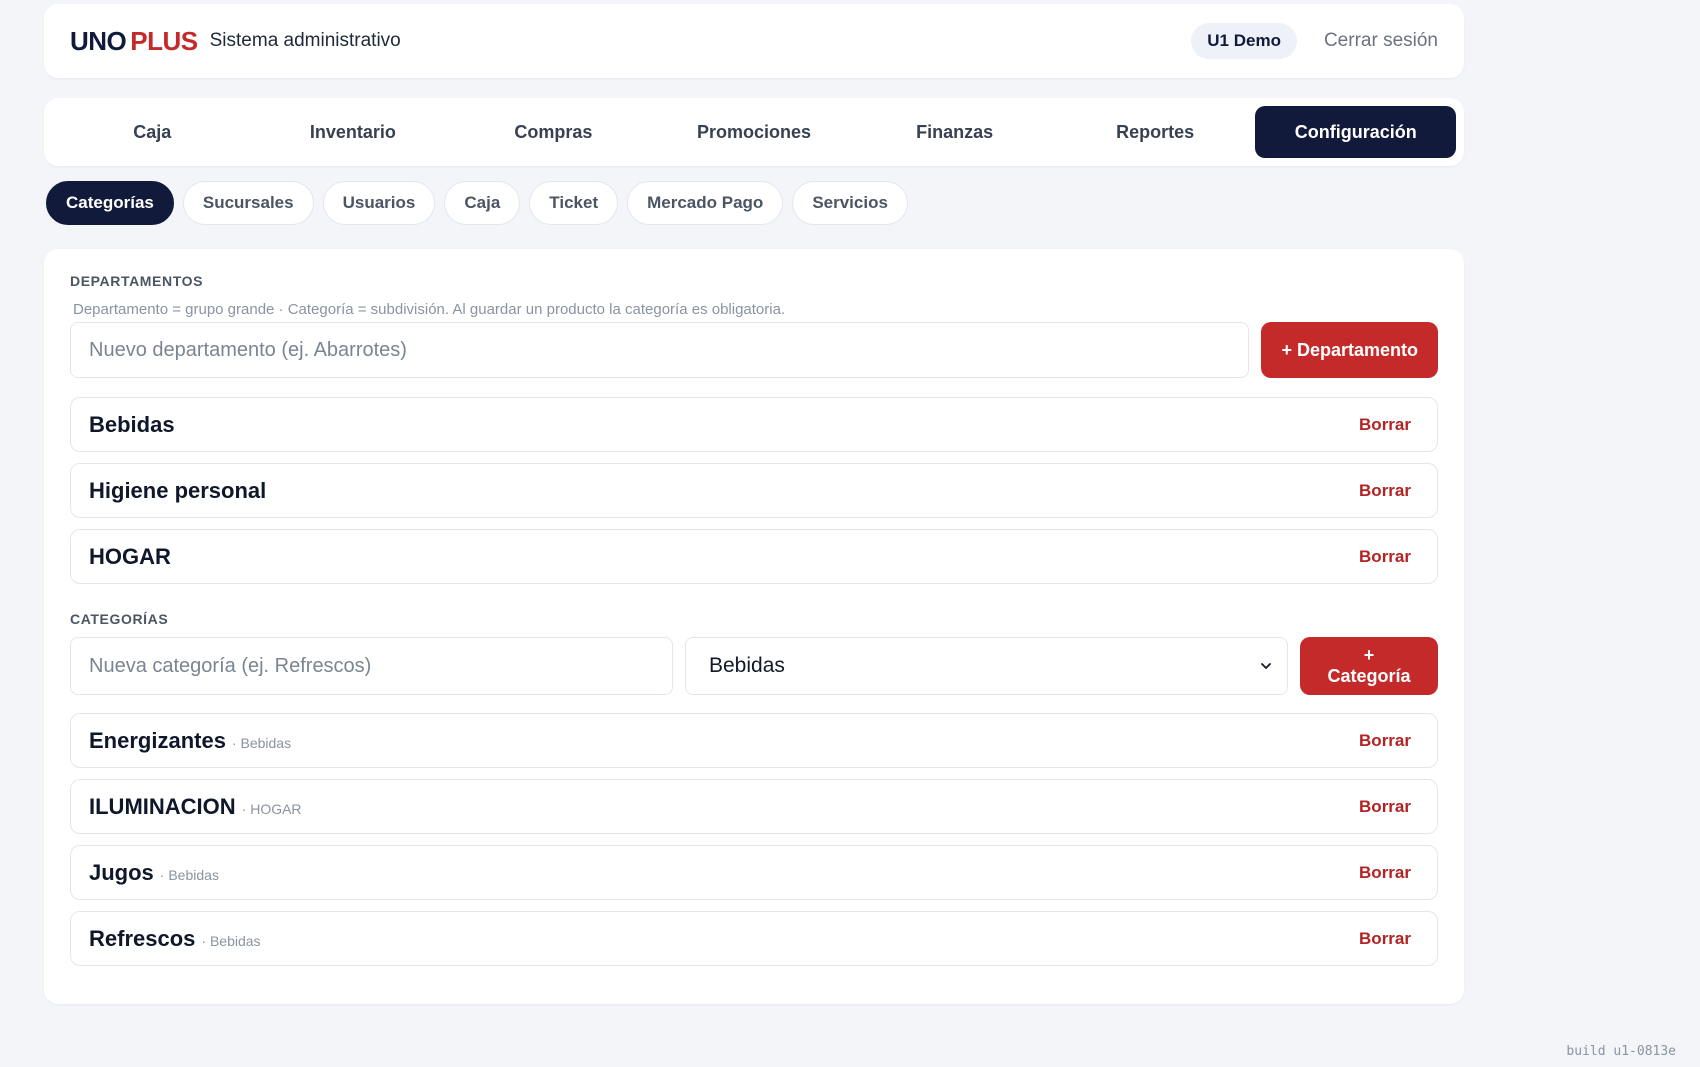  Describe the element at coordinates (98, 40) in the screenshot. I see `logo-uno: UNO` at that location.